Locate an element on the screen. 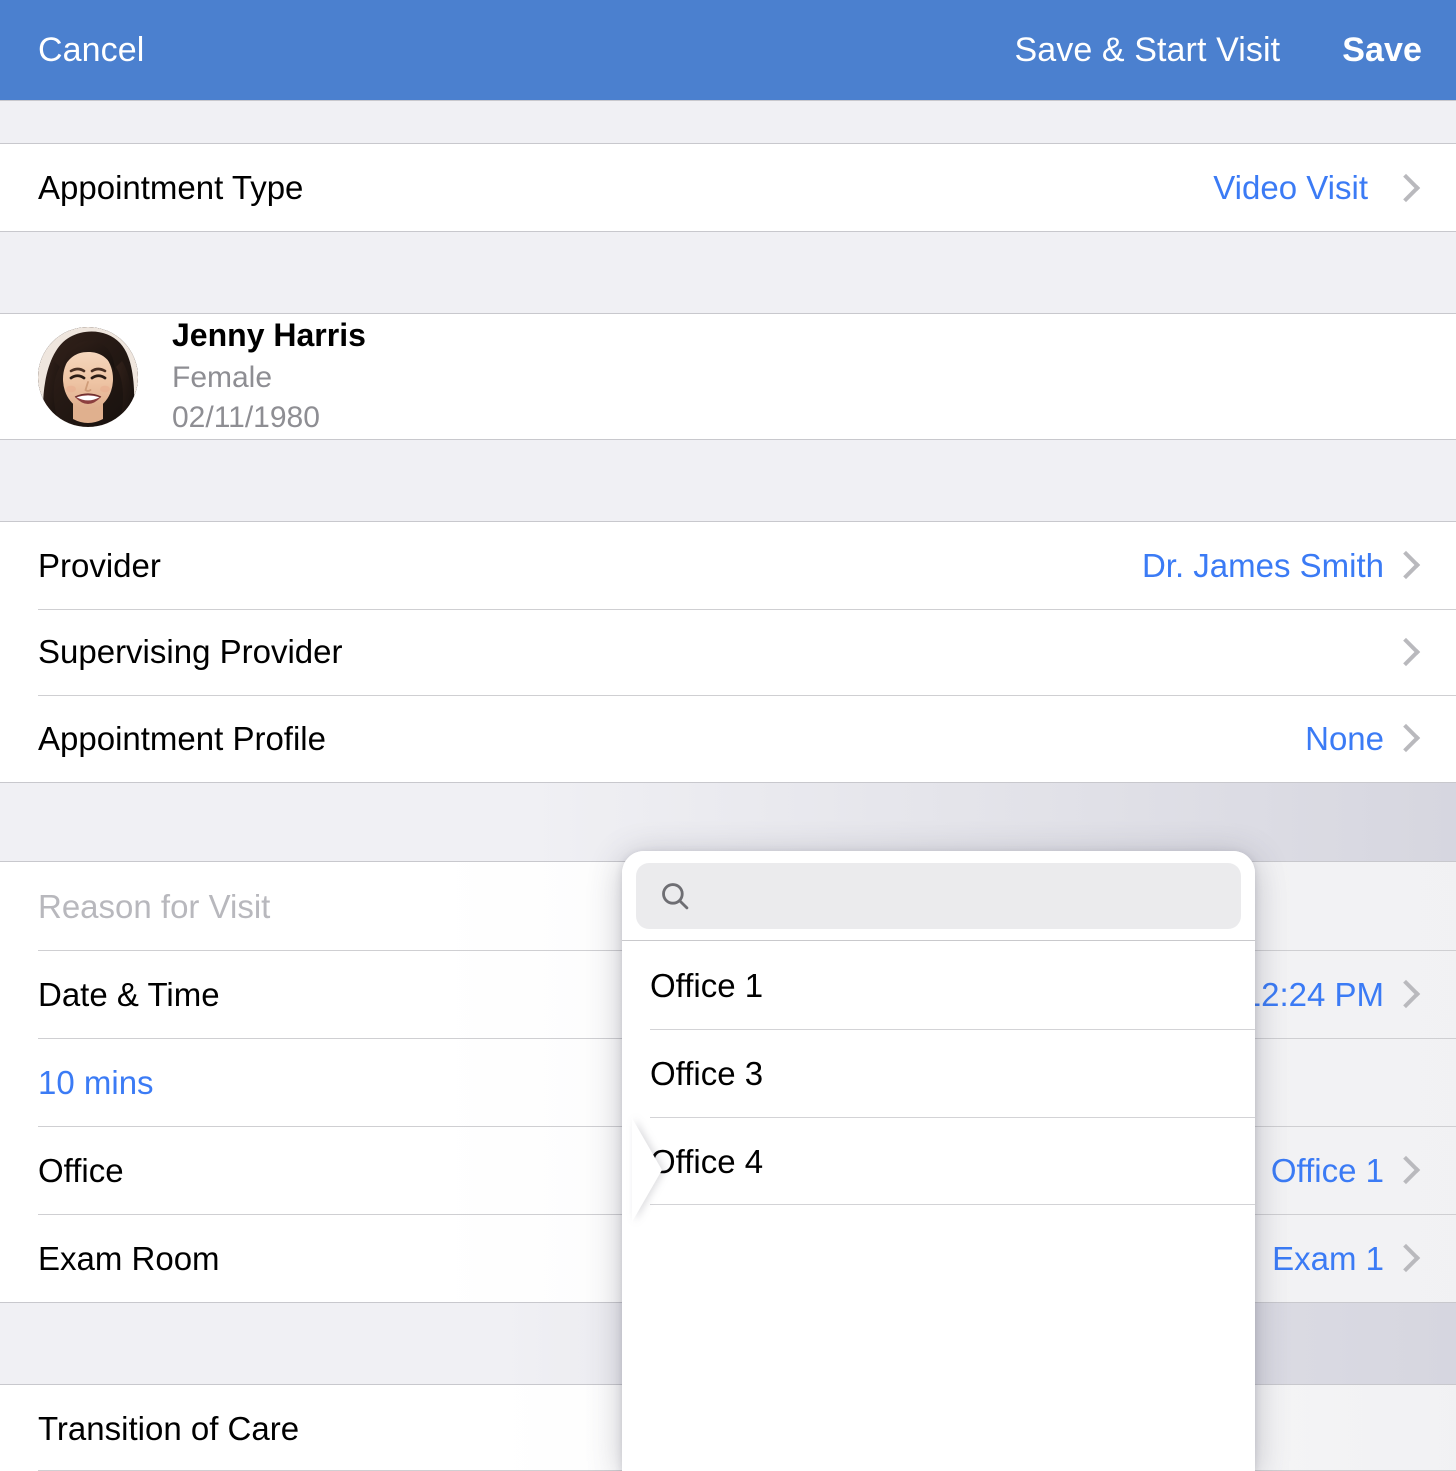 The image size is (1456, 1471). date-time-value: 12:24 PM is located at coordinates (1313, 994).